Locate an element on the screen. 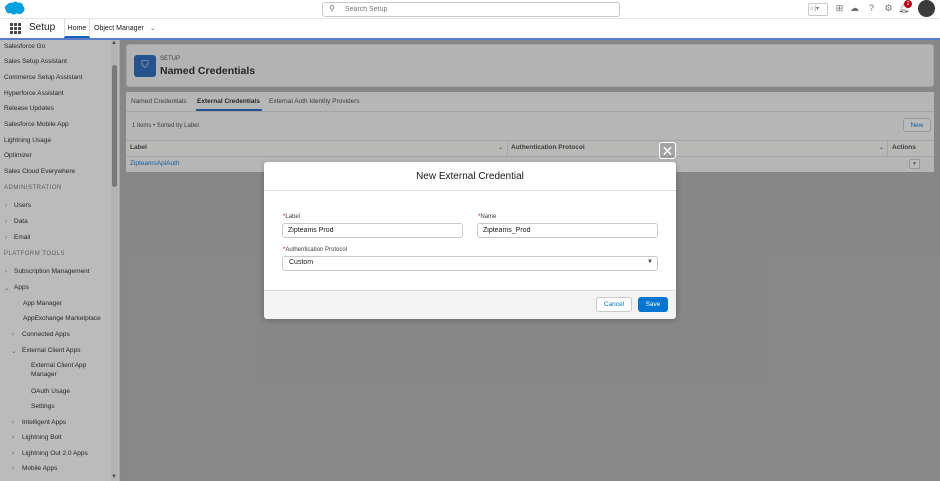 The width and height of the screenshot is (940, 481). cancel-button: Cancel is located at coordinates (614, 304).